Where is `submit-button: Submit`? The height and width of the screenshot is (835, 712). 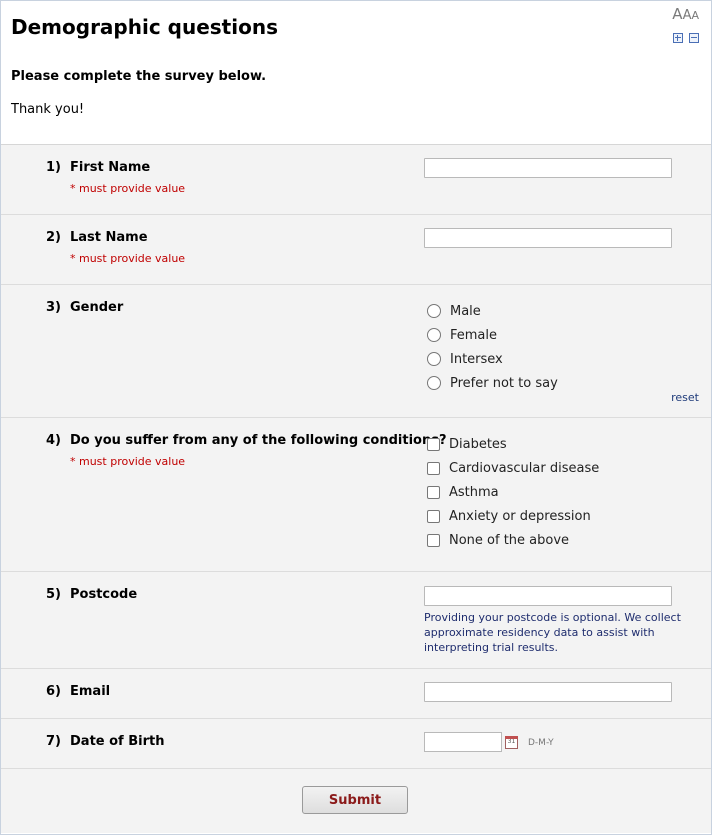
submit-button: Submit is located at coordinates (355, 800).